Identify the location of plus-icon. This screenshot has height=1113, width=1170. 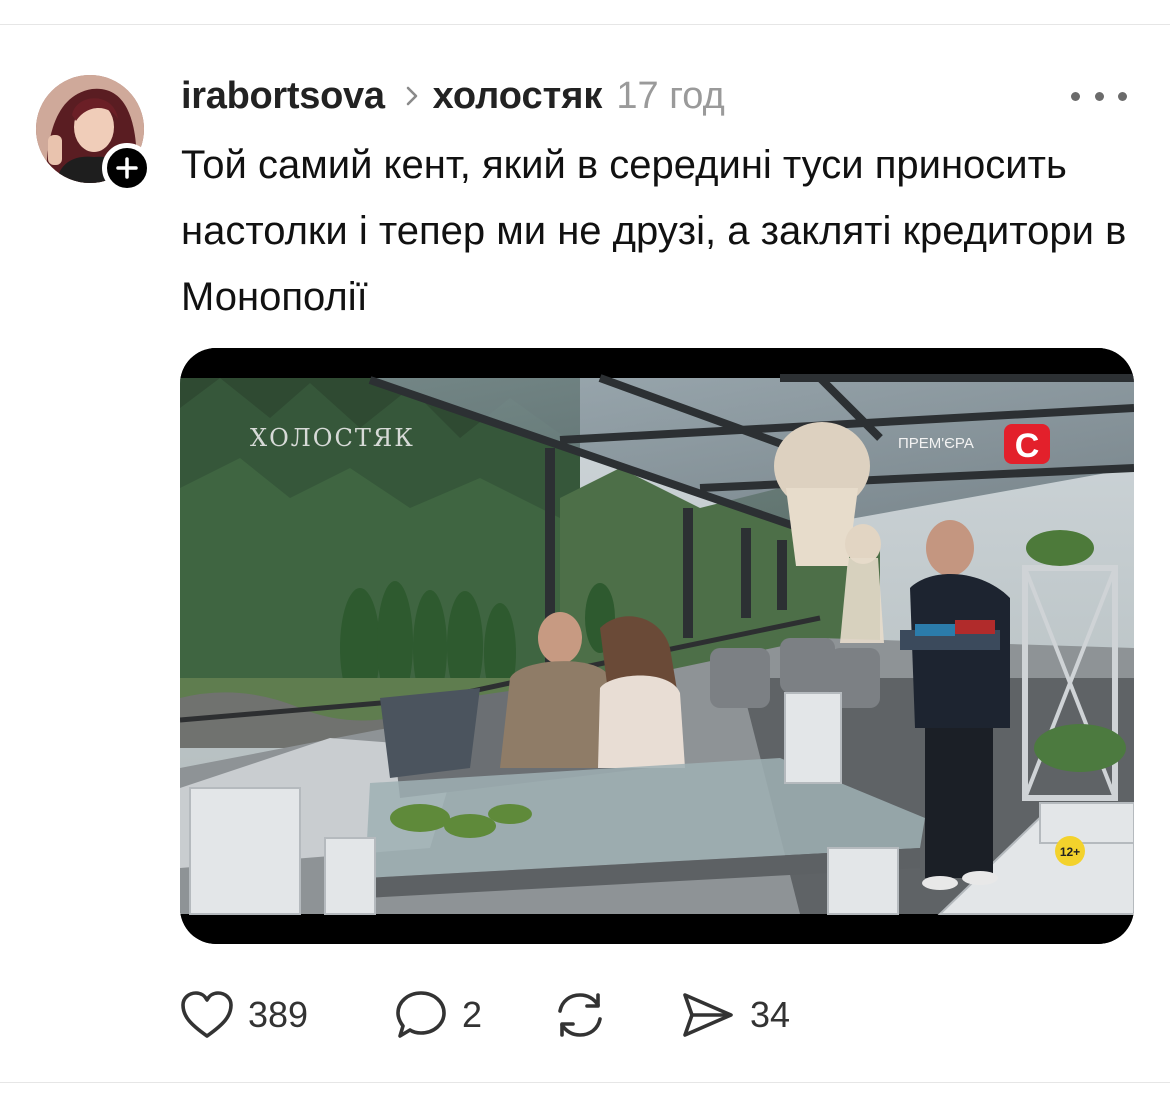
(127, 168).